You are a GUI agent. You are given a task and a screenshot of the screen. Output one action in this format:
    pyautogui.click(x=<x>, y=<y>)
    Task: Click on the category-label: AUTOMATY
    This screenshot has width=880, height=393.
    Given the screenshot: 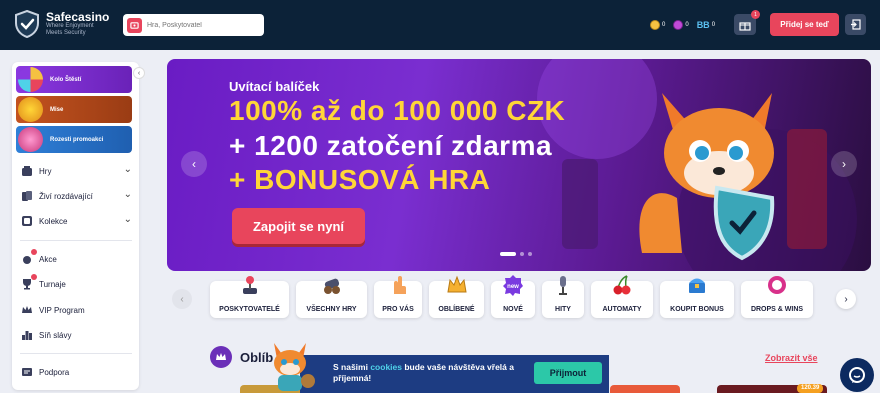 What is the action you would take?
    pyautogui.click(x=622, y=309)
    